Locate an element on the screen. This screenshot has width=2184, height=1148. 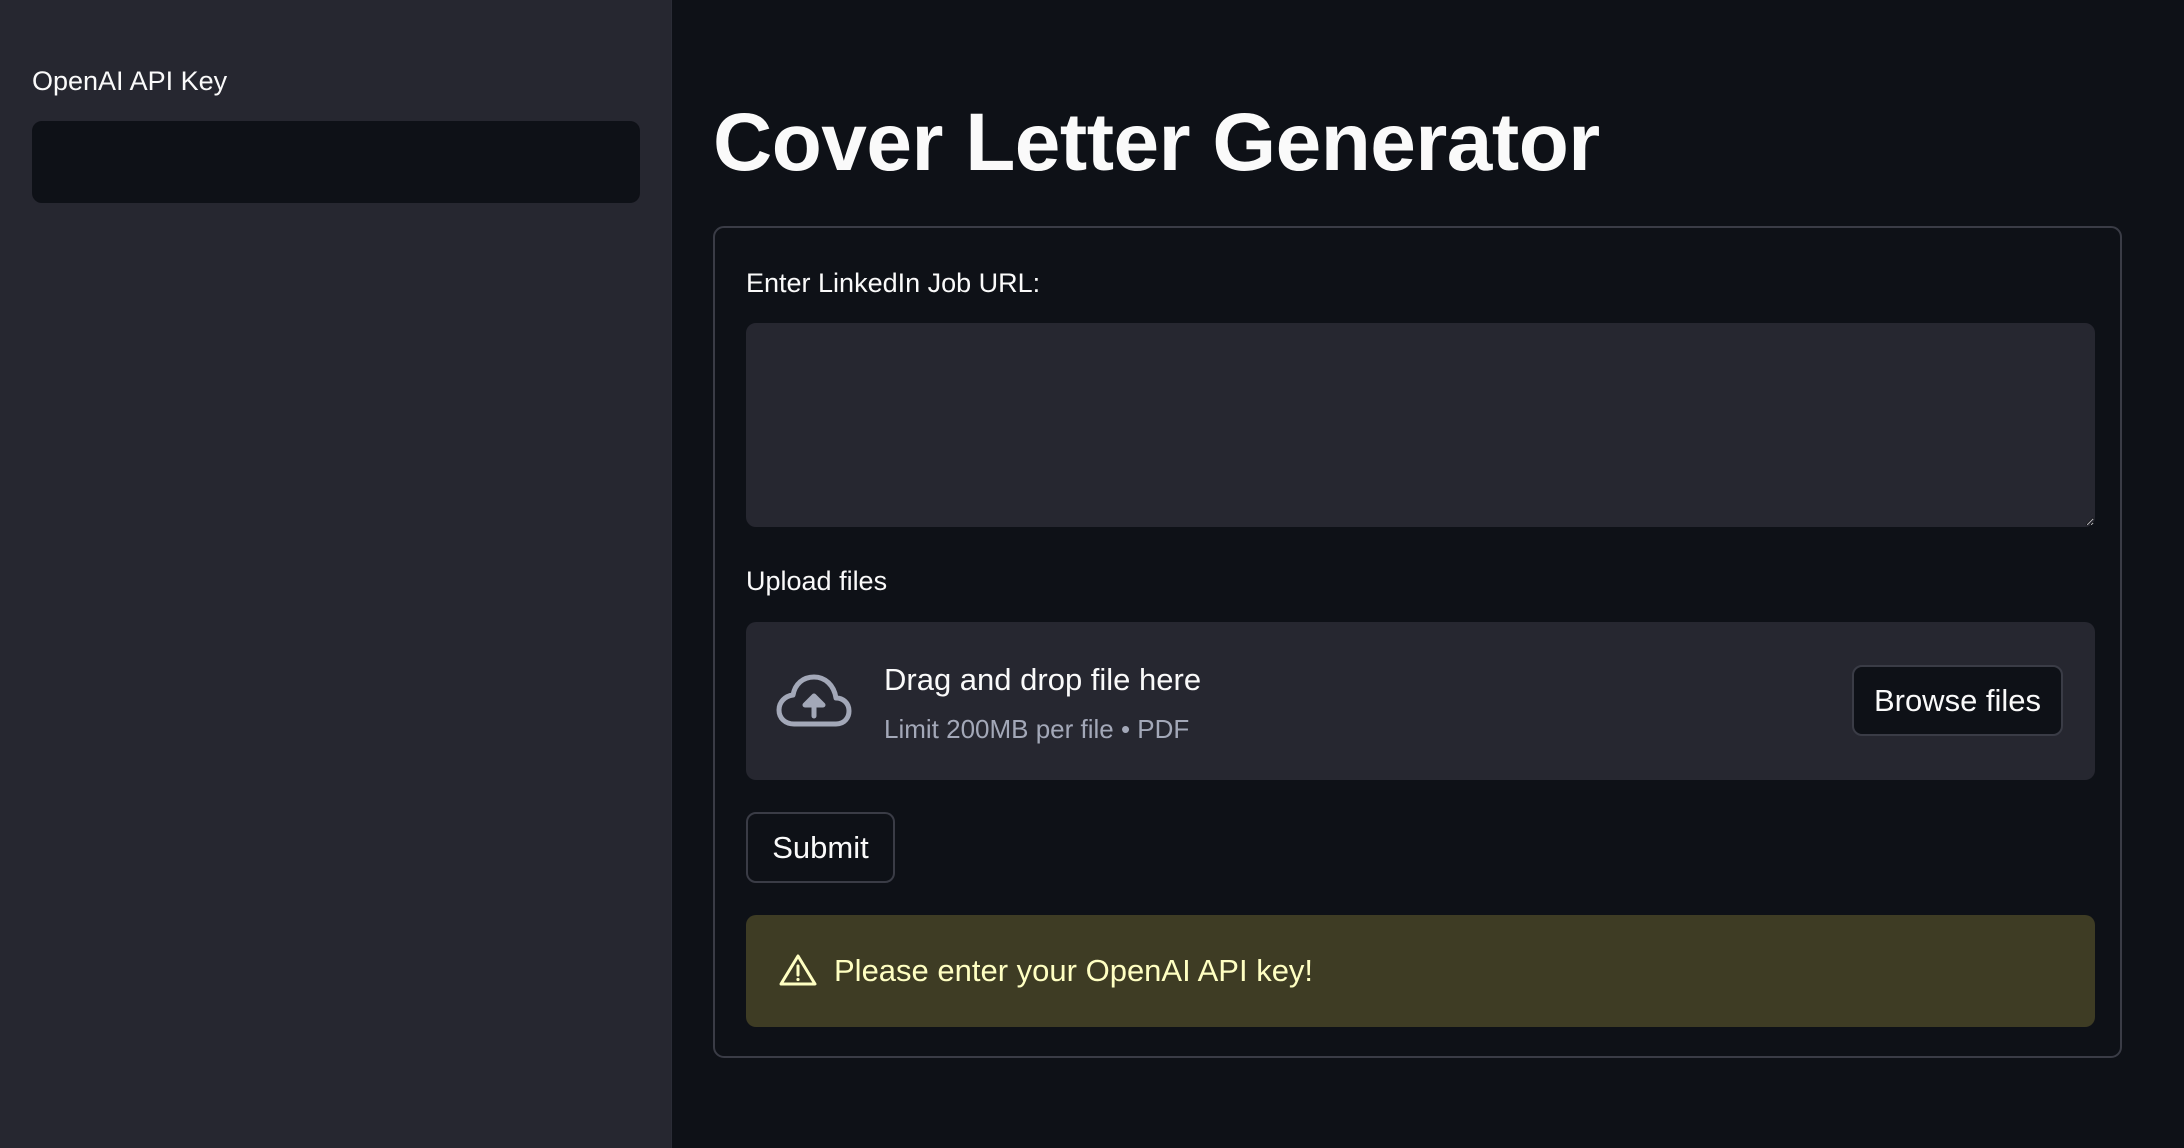
job-url-label: Enter LinkedIn Job URL: is located at coordinates (893, 283).